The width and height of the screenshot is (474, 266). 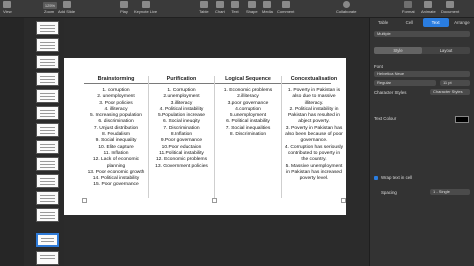 What do you see at coordinates (398, 50) in the screenshot?
I see `segment-style: Style` at bounding box center [398, 50].